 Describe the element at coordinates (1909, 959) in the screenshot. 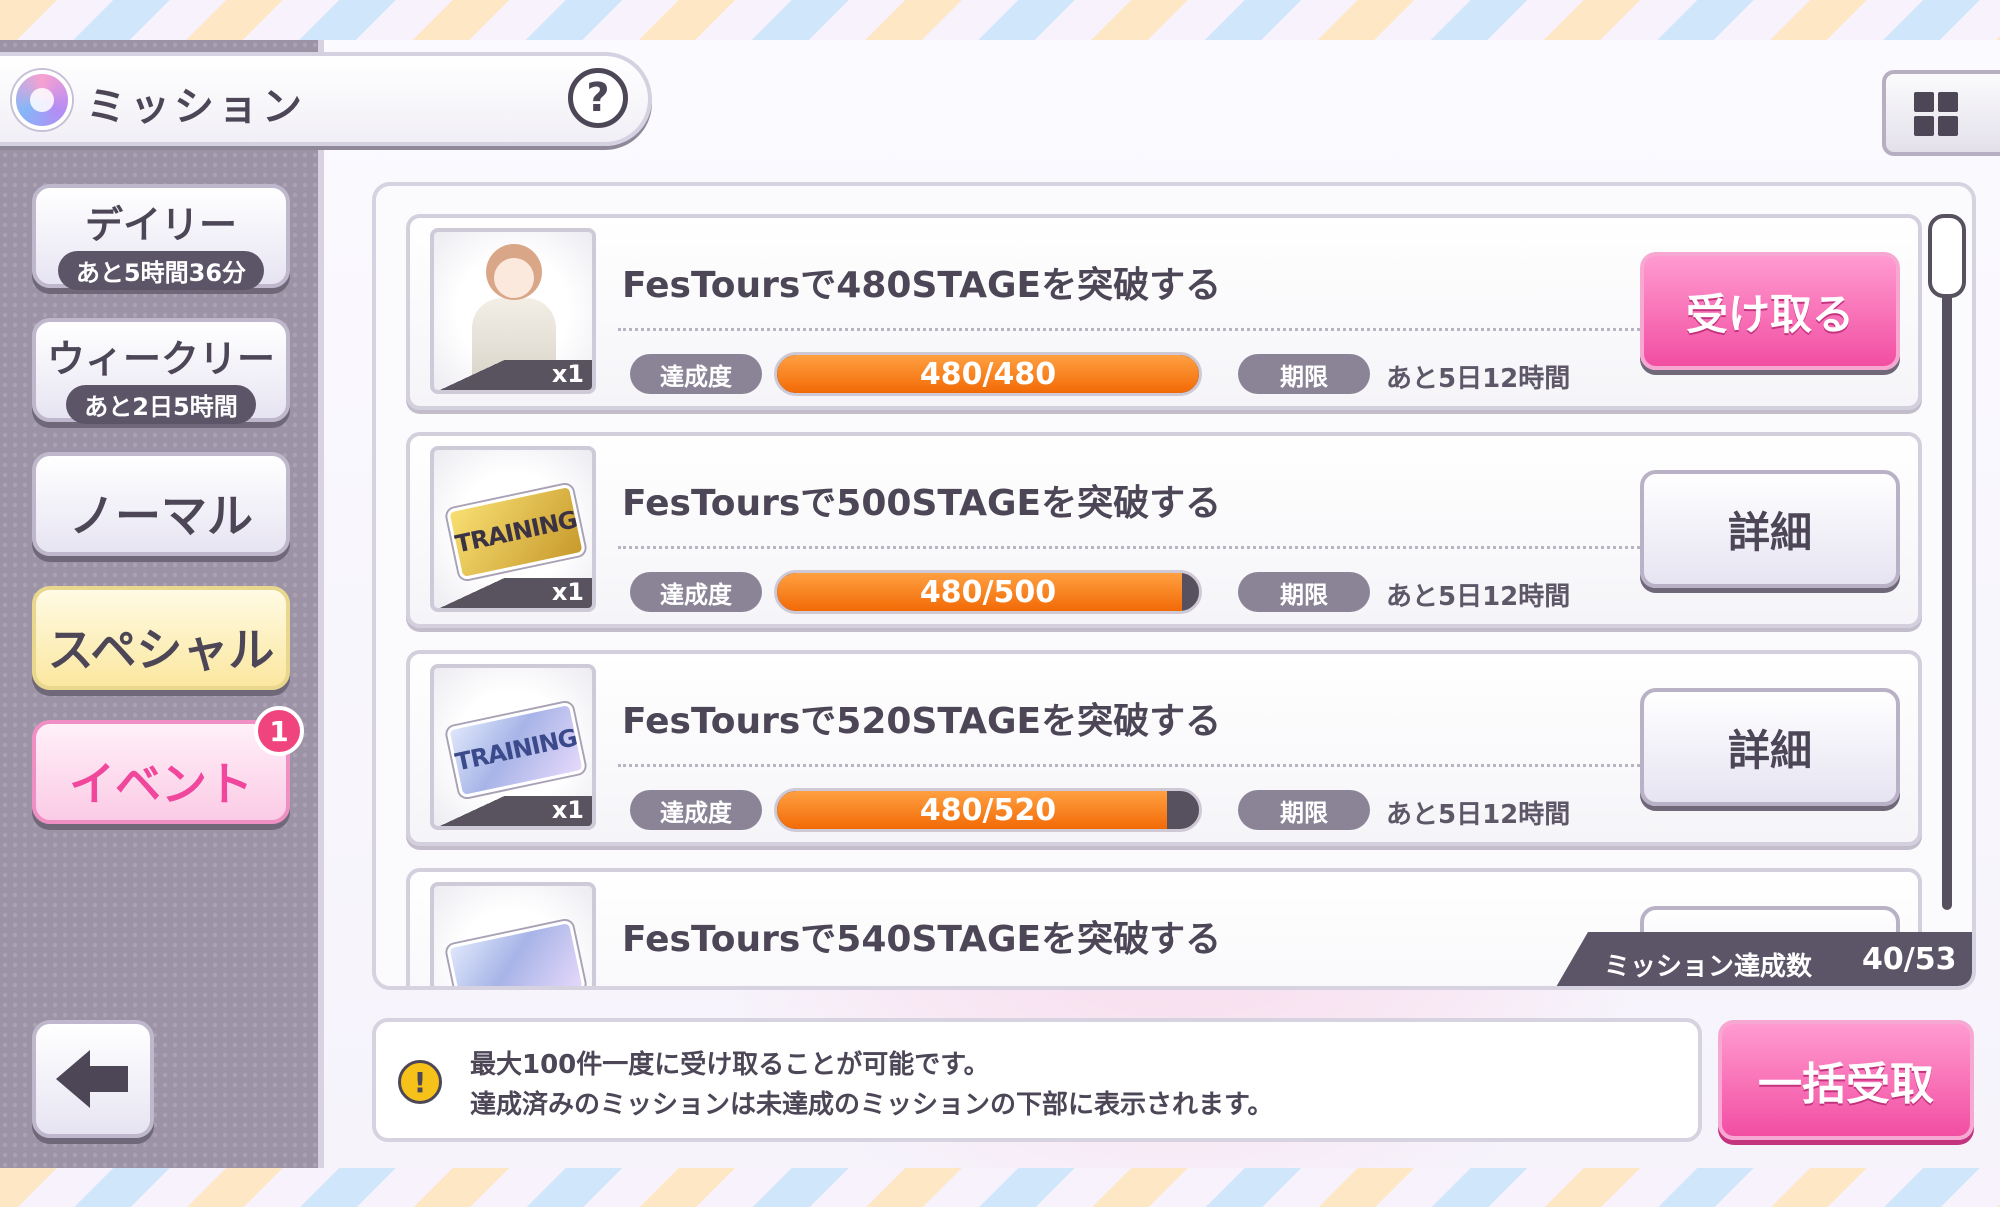

I see `achievement-value: 40/53` at that location.